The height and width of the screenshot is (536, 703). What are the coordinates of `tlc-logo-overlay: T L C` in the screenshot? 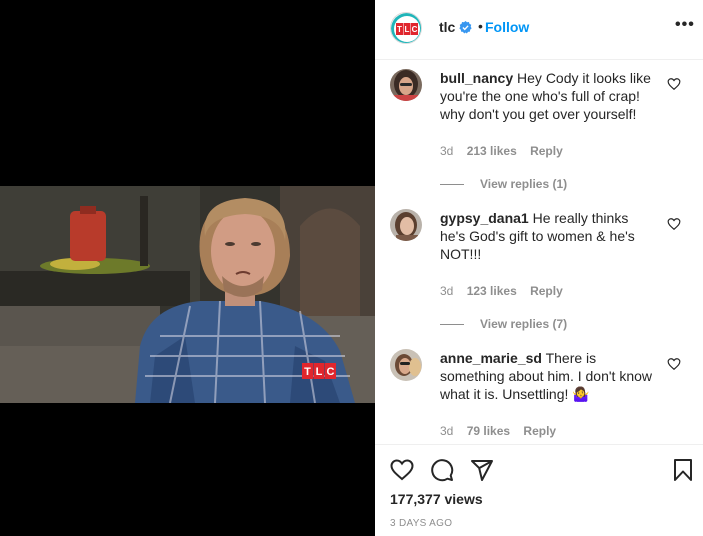 It's located at (319, 371).